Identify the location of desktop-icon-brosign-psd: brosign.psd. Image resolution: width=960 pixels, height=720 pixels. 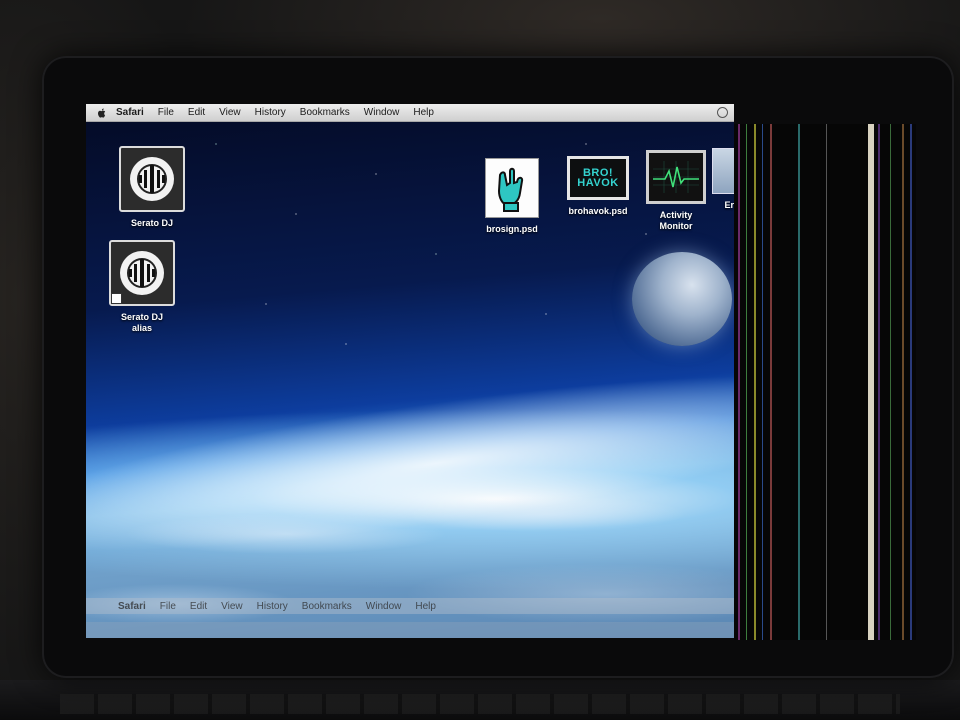
(512, 196).